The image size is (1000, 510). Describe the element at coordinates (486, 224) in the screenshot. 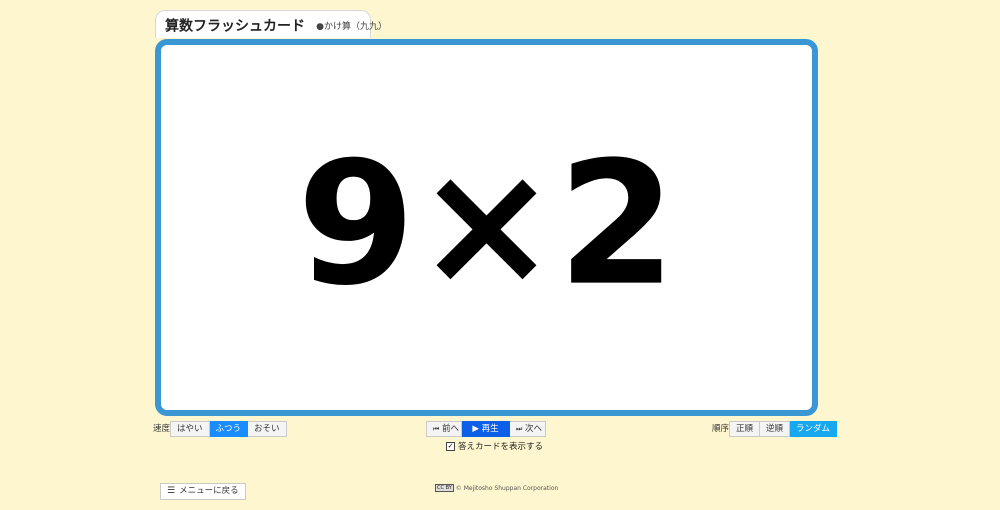

I see `card-question: 9×2` at that location.